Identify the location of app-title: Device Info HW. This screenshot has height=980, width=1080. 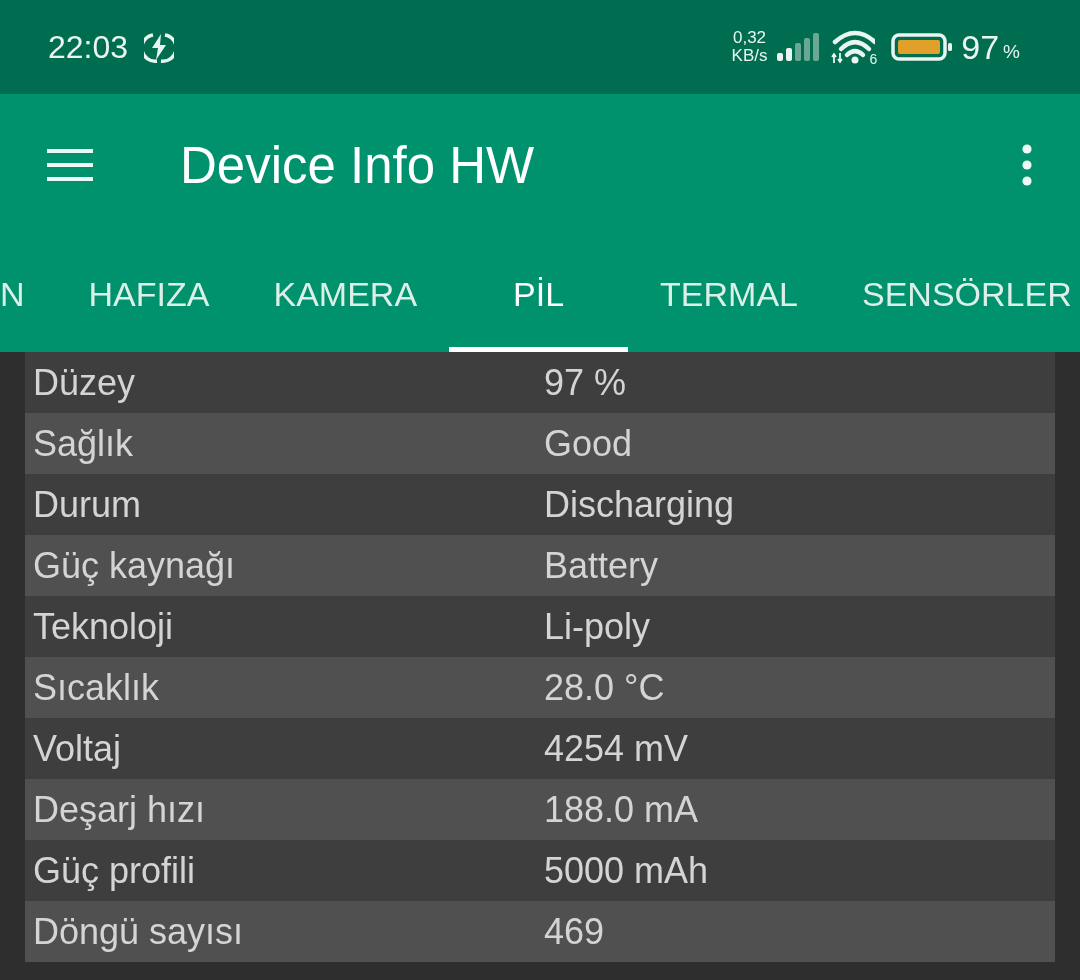
(357, 165).